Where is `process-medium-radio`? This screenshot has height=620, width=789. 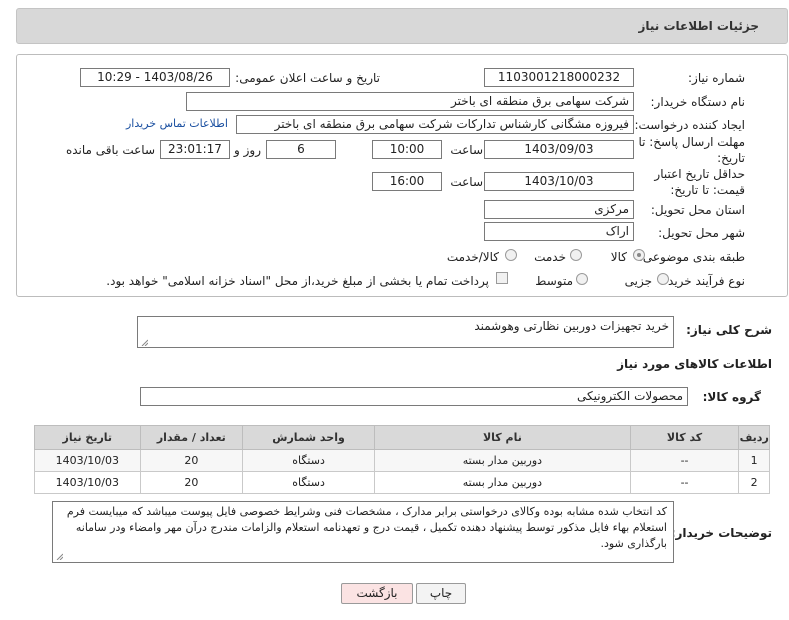 process-medium-radio is located at coordinates (582, 279).